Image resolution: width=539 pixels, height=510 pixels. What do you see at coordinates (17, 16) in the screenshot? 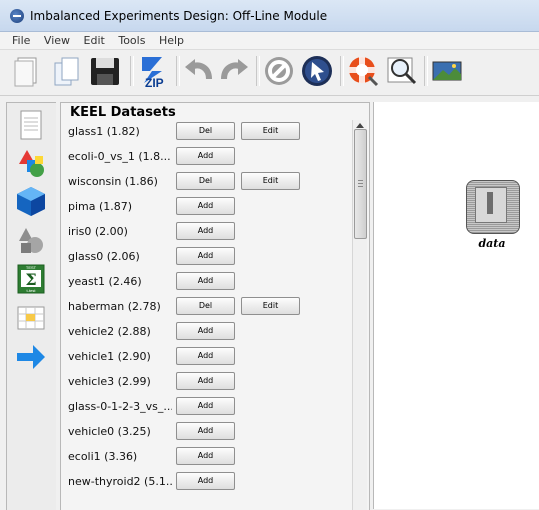
I see `app-logo-icon` at bounding box center [17, 16].